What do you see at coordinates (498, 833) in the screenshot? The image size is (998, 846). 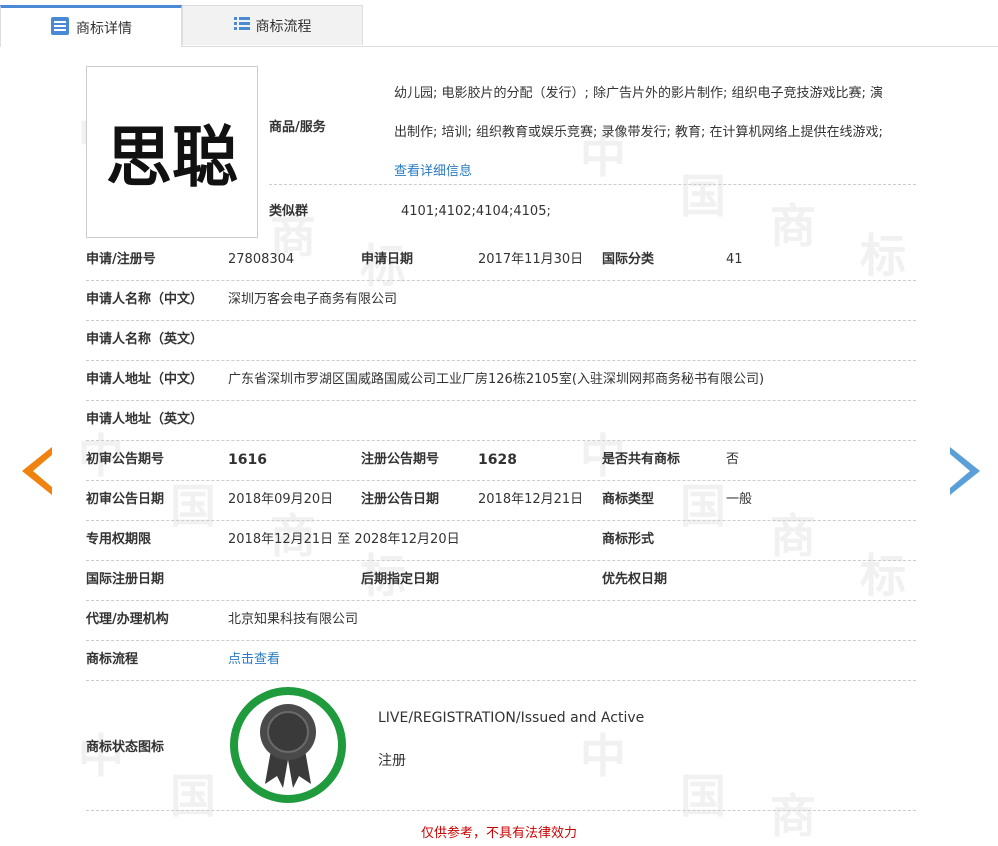 I see `disclaimer-text: 仅供参考，不具有法律效力` at bounding box center [498, 833].